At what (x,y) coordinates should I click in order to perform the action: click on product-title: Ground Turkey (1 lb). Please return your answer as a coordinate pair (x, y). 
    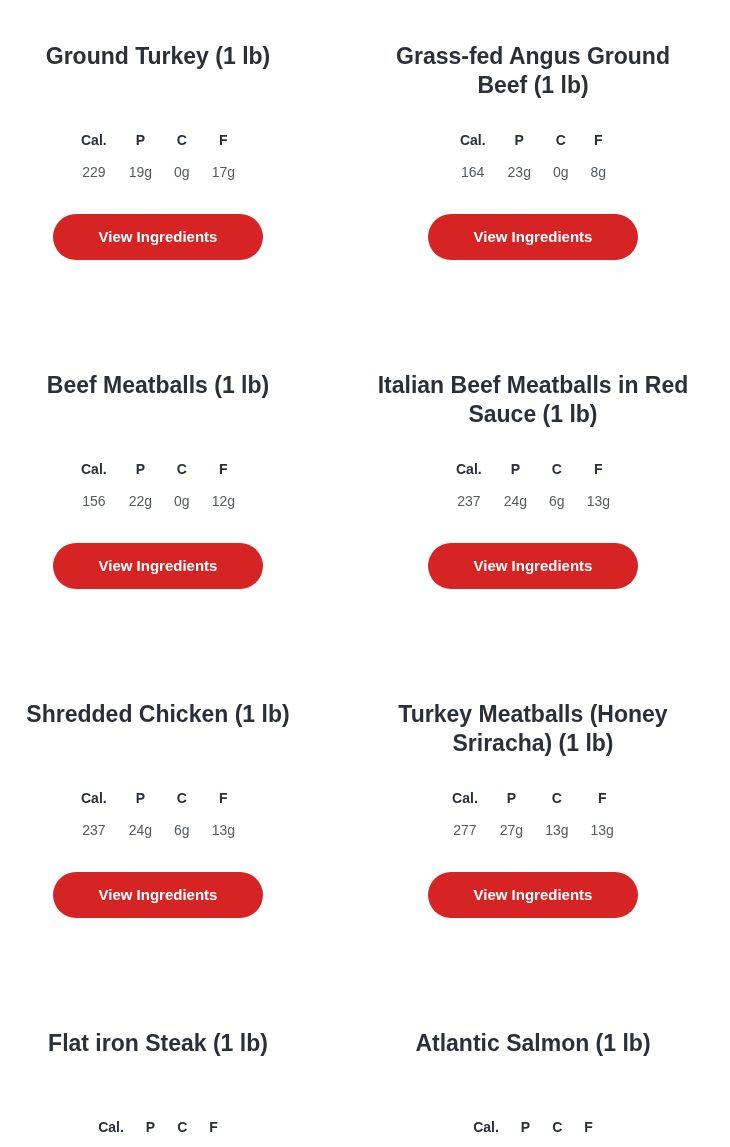
    Looking at the image, I should click on (158, 56).